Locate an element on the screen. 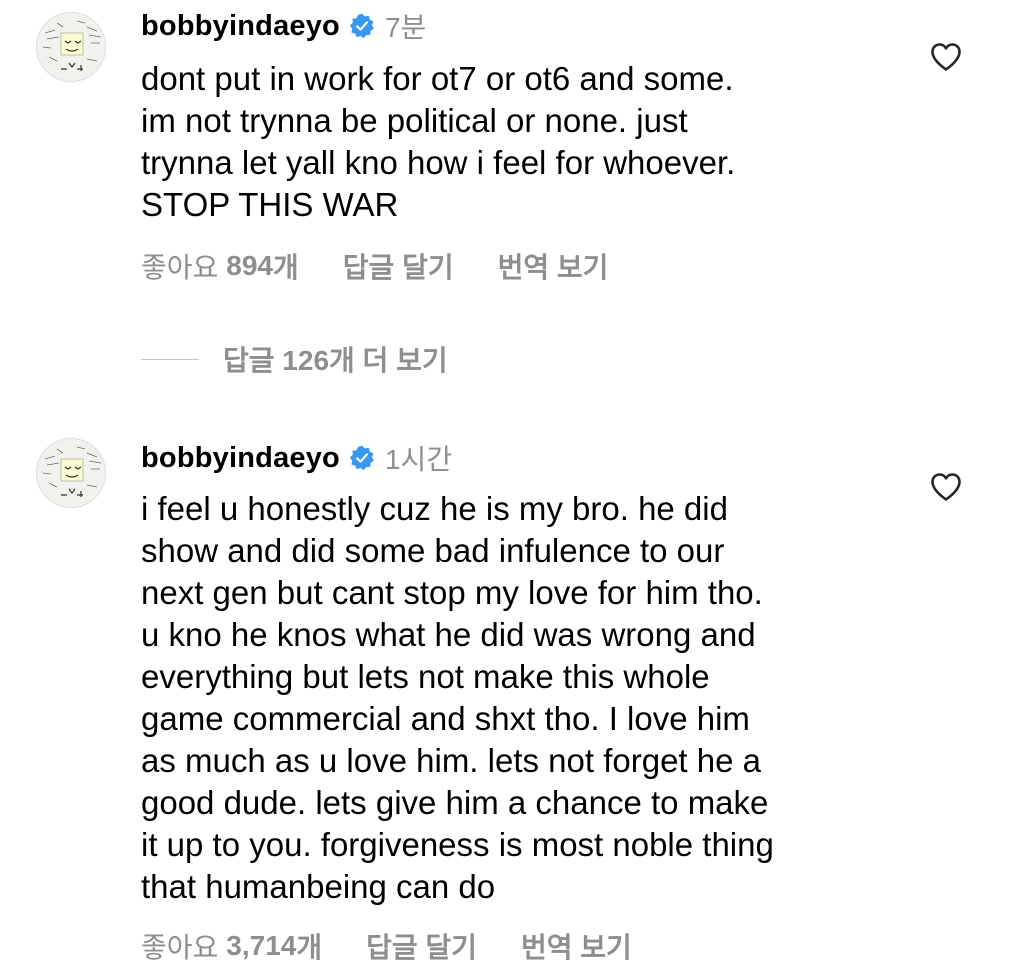 The image size is (1024, 977). comment-actions: 좋아요 894 개 답글 달기 번역 보기 is located at coordinates (374, 266).